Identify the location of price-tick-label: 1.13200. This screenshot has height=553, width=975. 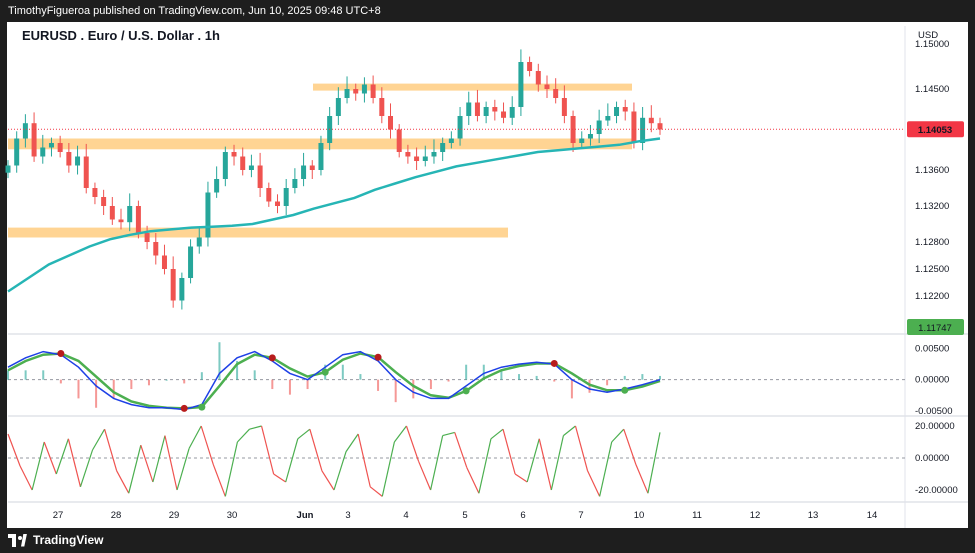
(932, 206).